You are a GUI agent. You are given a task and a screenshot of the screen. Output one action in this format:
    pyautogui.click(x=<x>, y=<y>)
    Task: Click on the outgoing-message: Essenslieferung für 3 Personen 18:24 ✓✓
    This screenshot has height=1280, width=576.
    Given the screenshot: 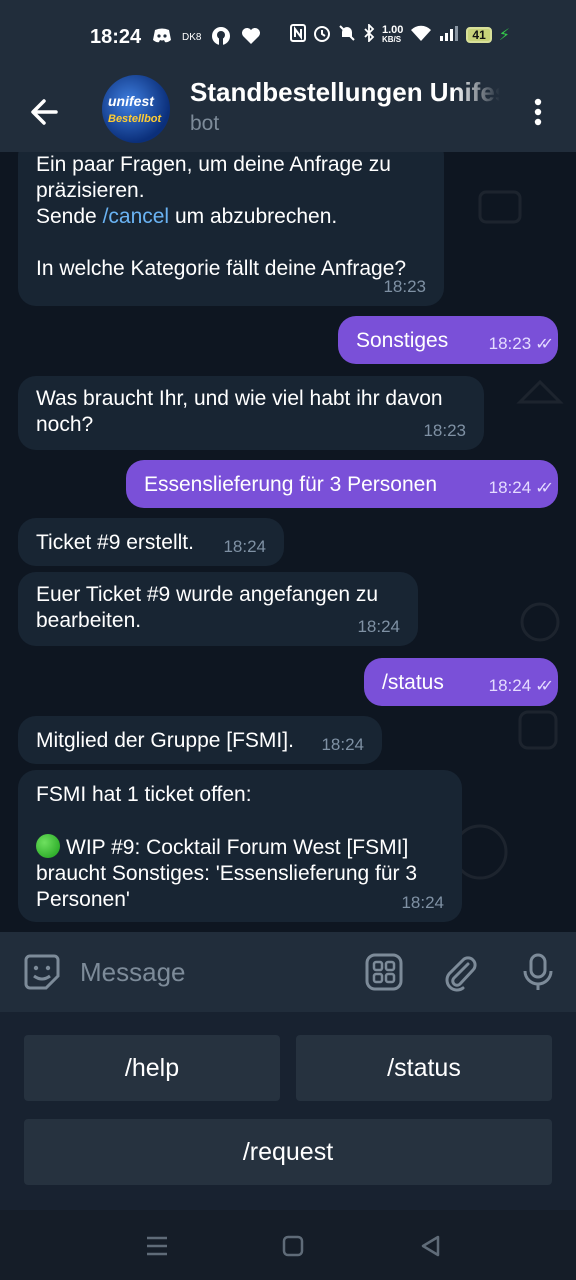 What is the action you would take?
    pyautogui.click(x=342, y=484)
    